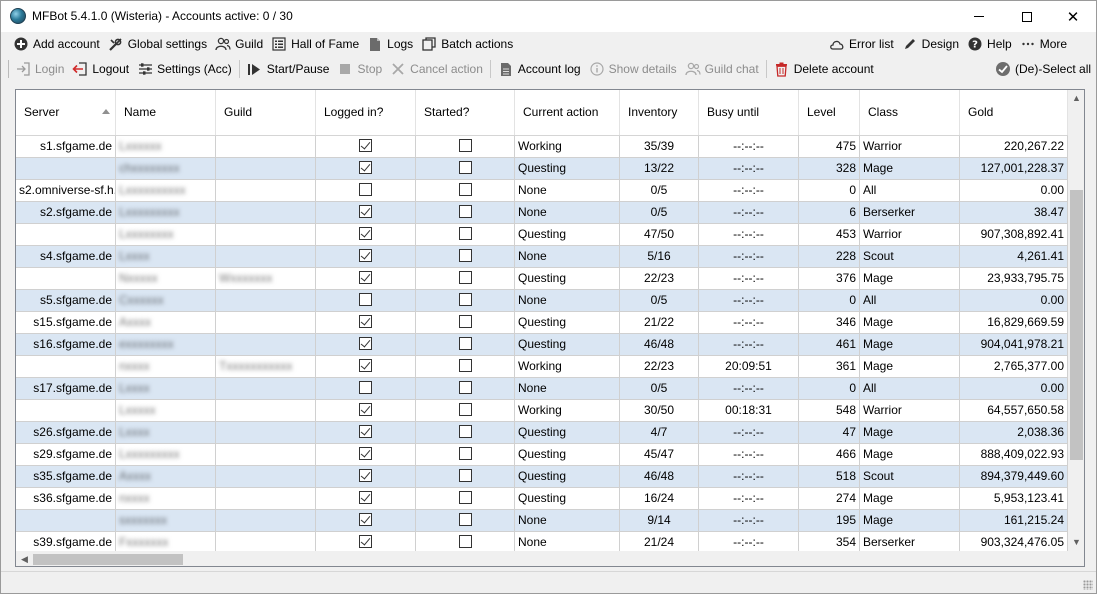 The height and width of the screenshot is (594, 1097). Describe the element at coordinates (861, 44) in the screenshot. I see `error-list-button: Error list` at that location.